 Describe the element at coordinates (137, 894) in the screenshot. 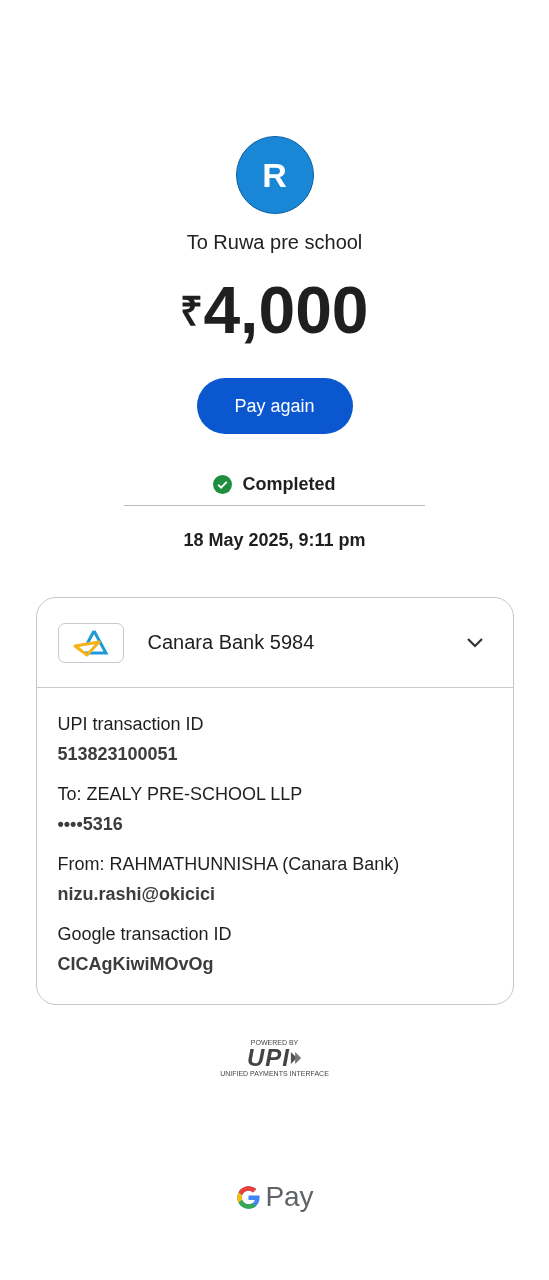

I see `detail-value: nizu.rashi@okicici` at that location.